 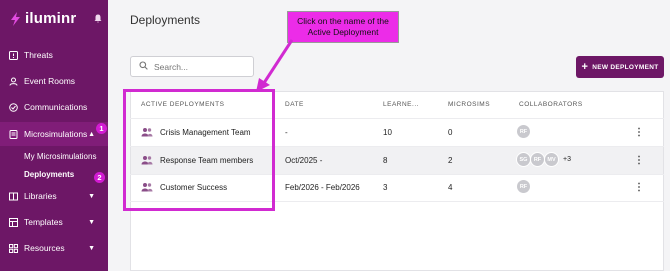 What do you see at coordinates (387, 132) in the screenshot?
I see `deployment-learners: 10` at bounding box center [387, 132].